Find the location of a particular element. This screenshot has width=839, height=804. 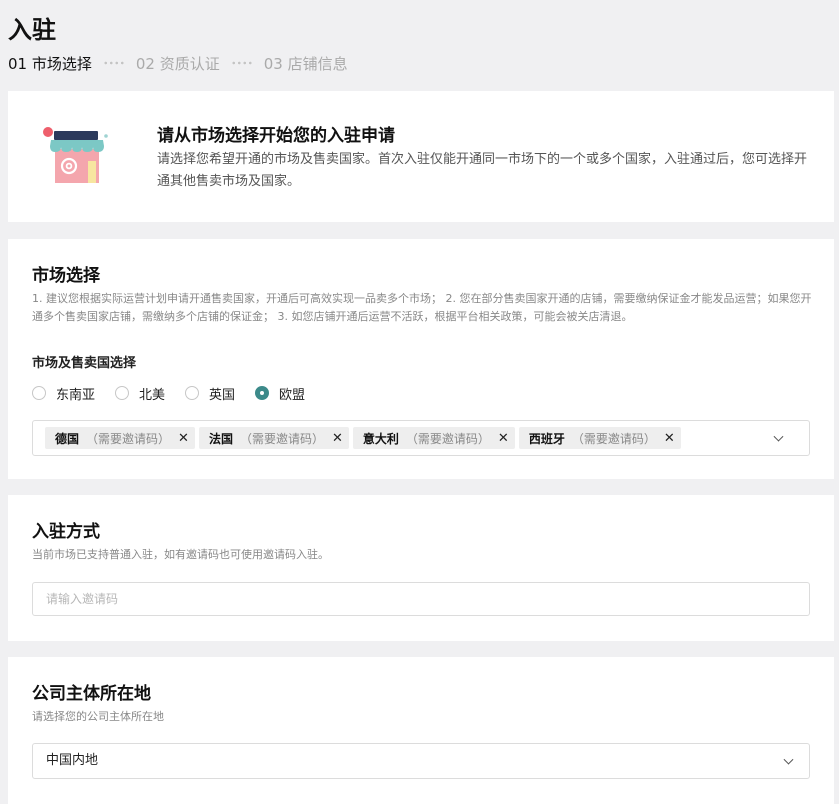

country-tag-france: 法国 （需要邀请码） ✕ is located at coordinates (273, 438).